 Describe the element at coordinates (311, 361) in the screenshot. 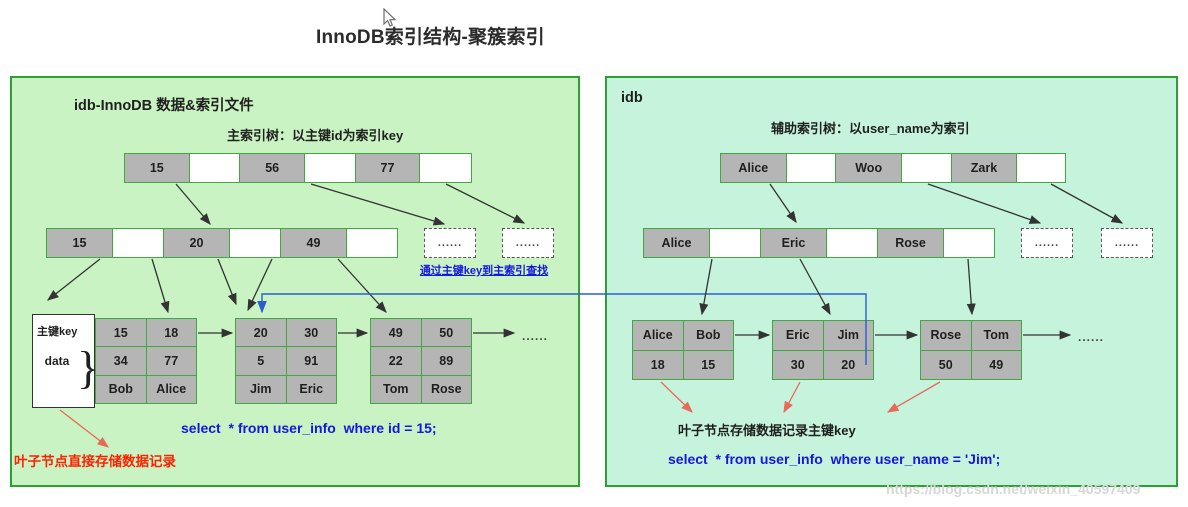

I see `leaf-cell: 91` at that location.